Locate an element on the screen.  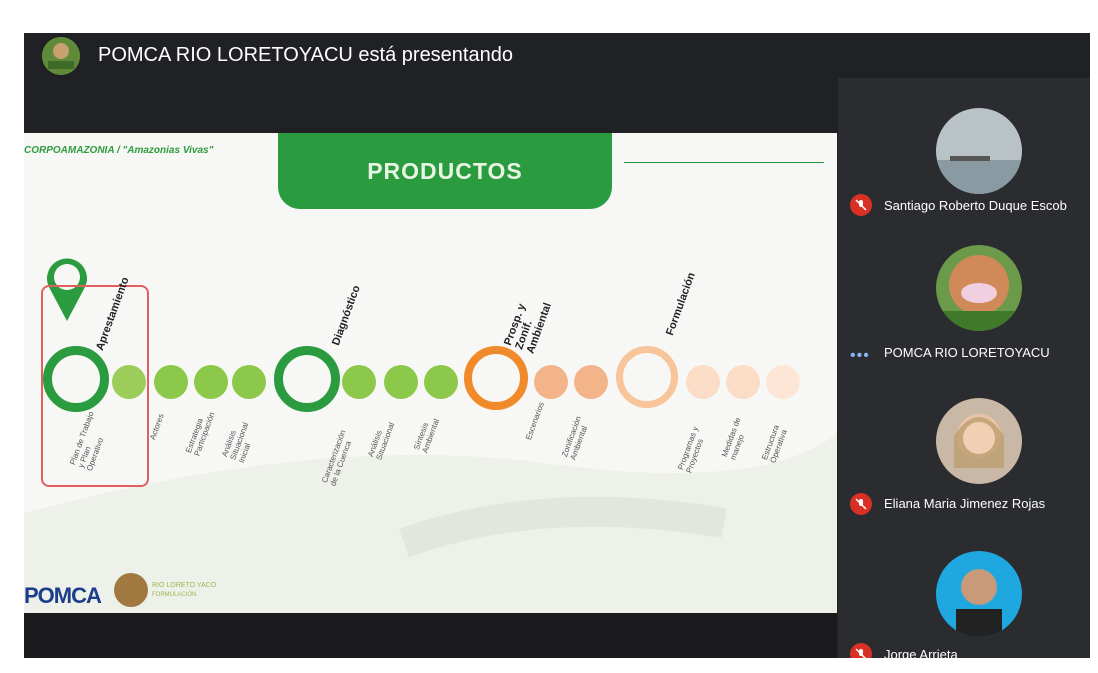
pomca-seal is located at coordinates (131, 590).